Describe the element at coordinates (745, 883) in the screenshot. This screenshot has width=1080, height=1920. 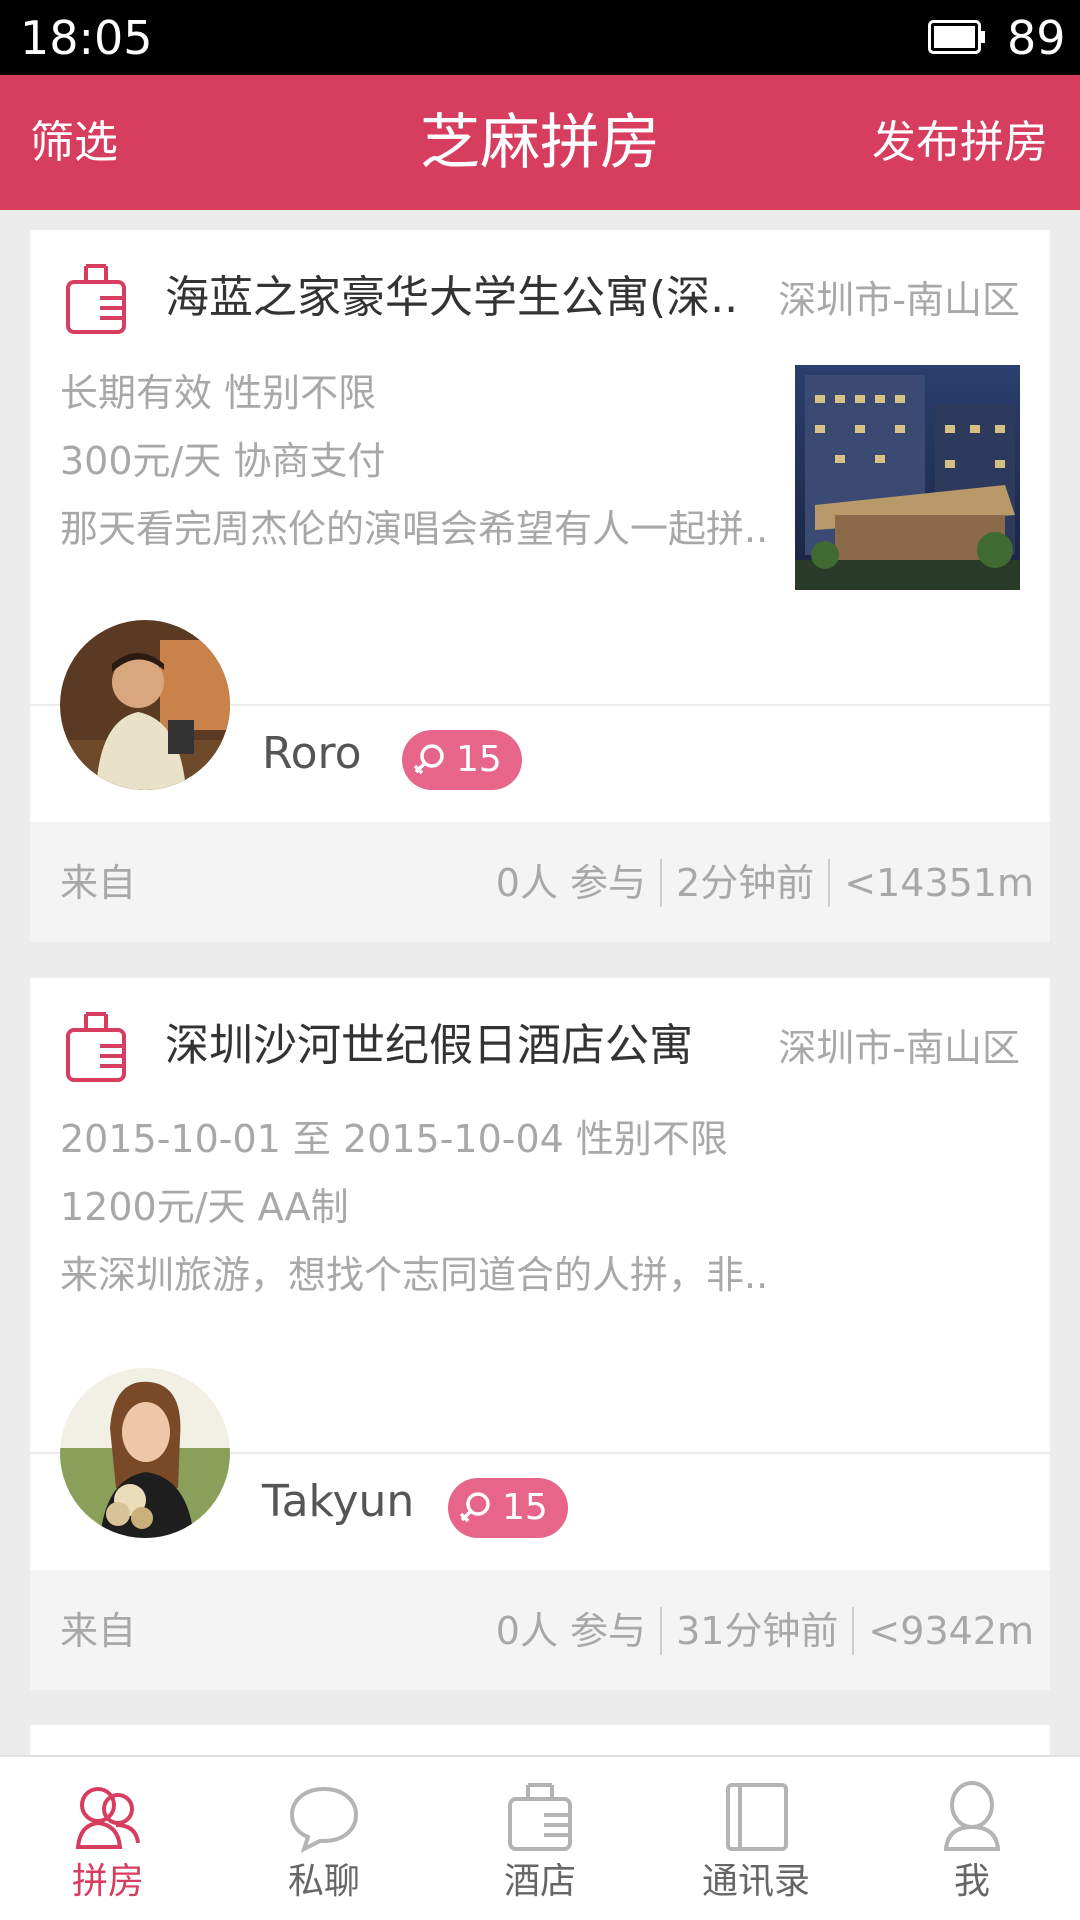
I see `post-time: 2分钟前` at that location.